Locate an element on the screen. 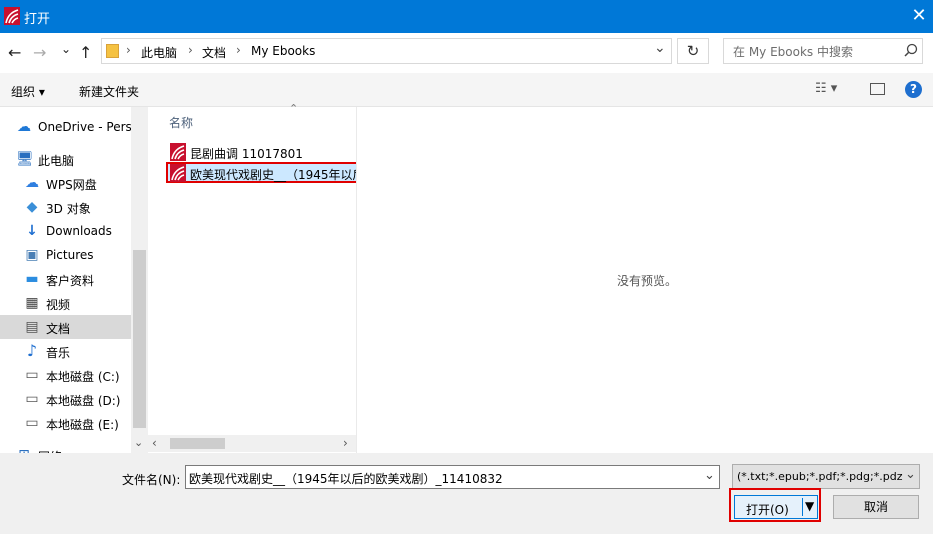 This screenshot has width=933, height=534. filename-field: 欧美现代戏剧史__（1945年以后的欧美戏剧）_11410832 ⌄ is located at coordinates (452, 477).